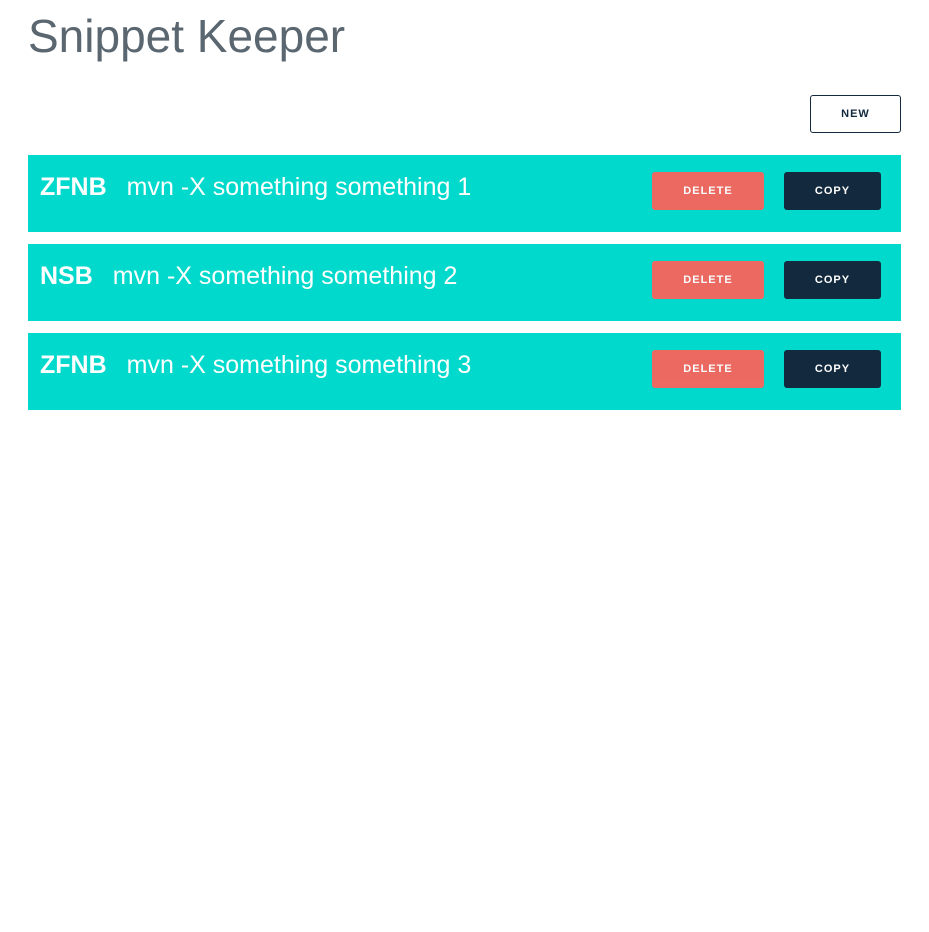 The image size is (929, 932). I want to click on snippet-text: ZFNB mvn -X something something 3, so click(255, 365).